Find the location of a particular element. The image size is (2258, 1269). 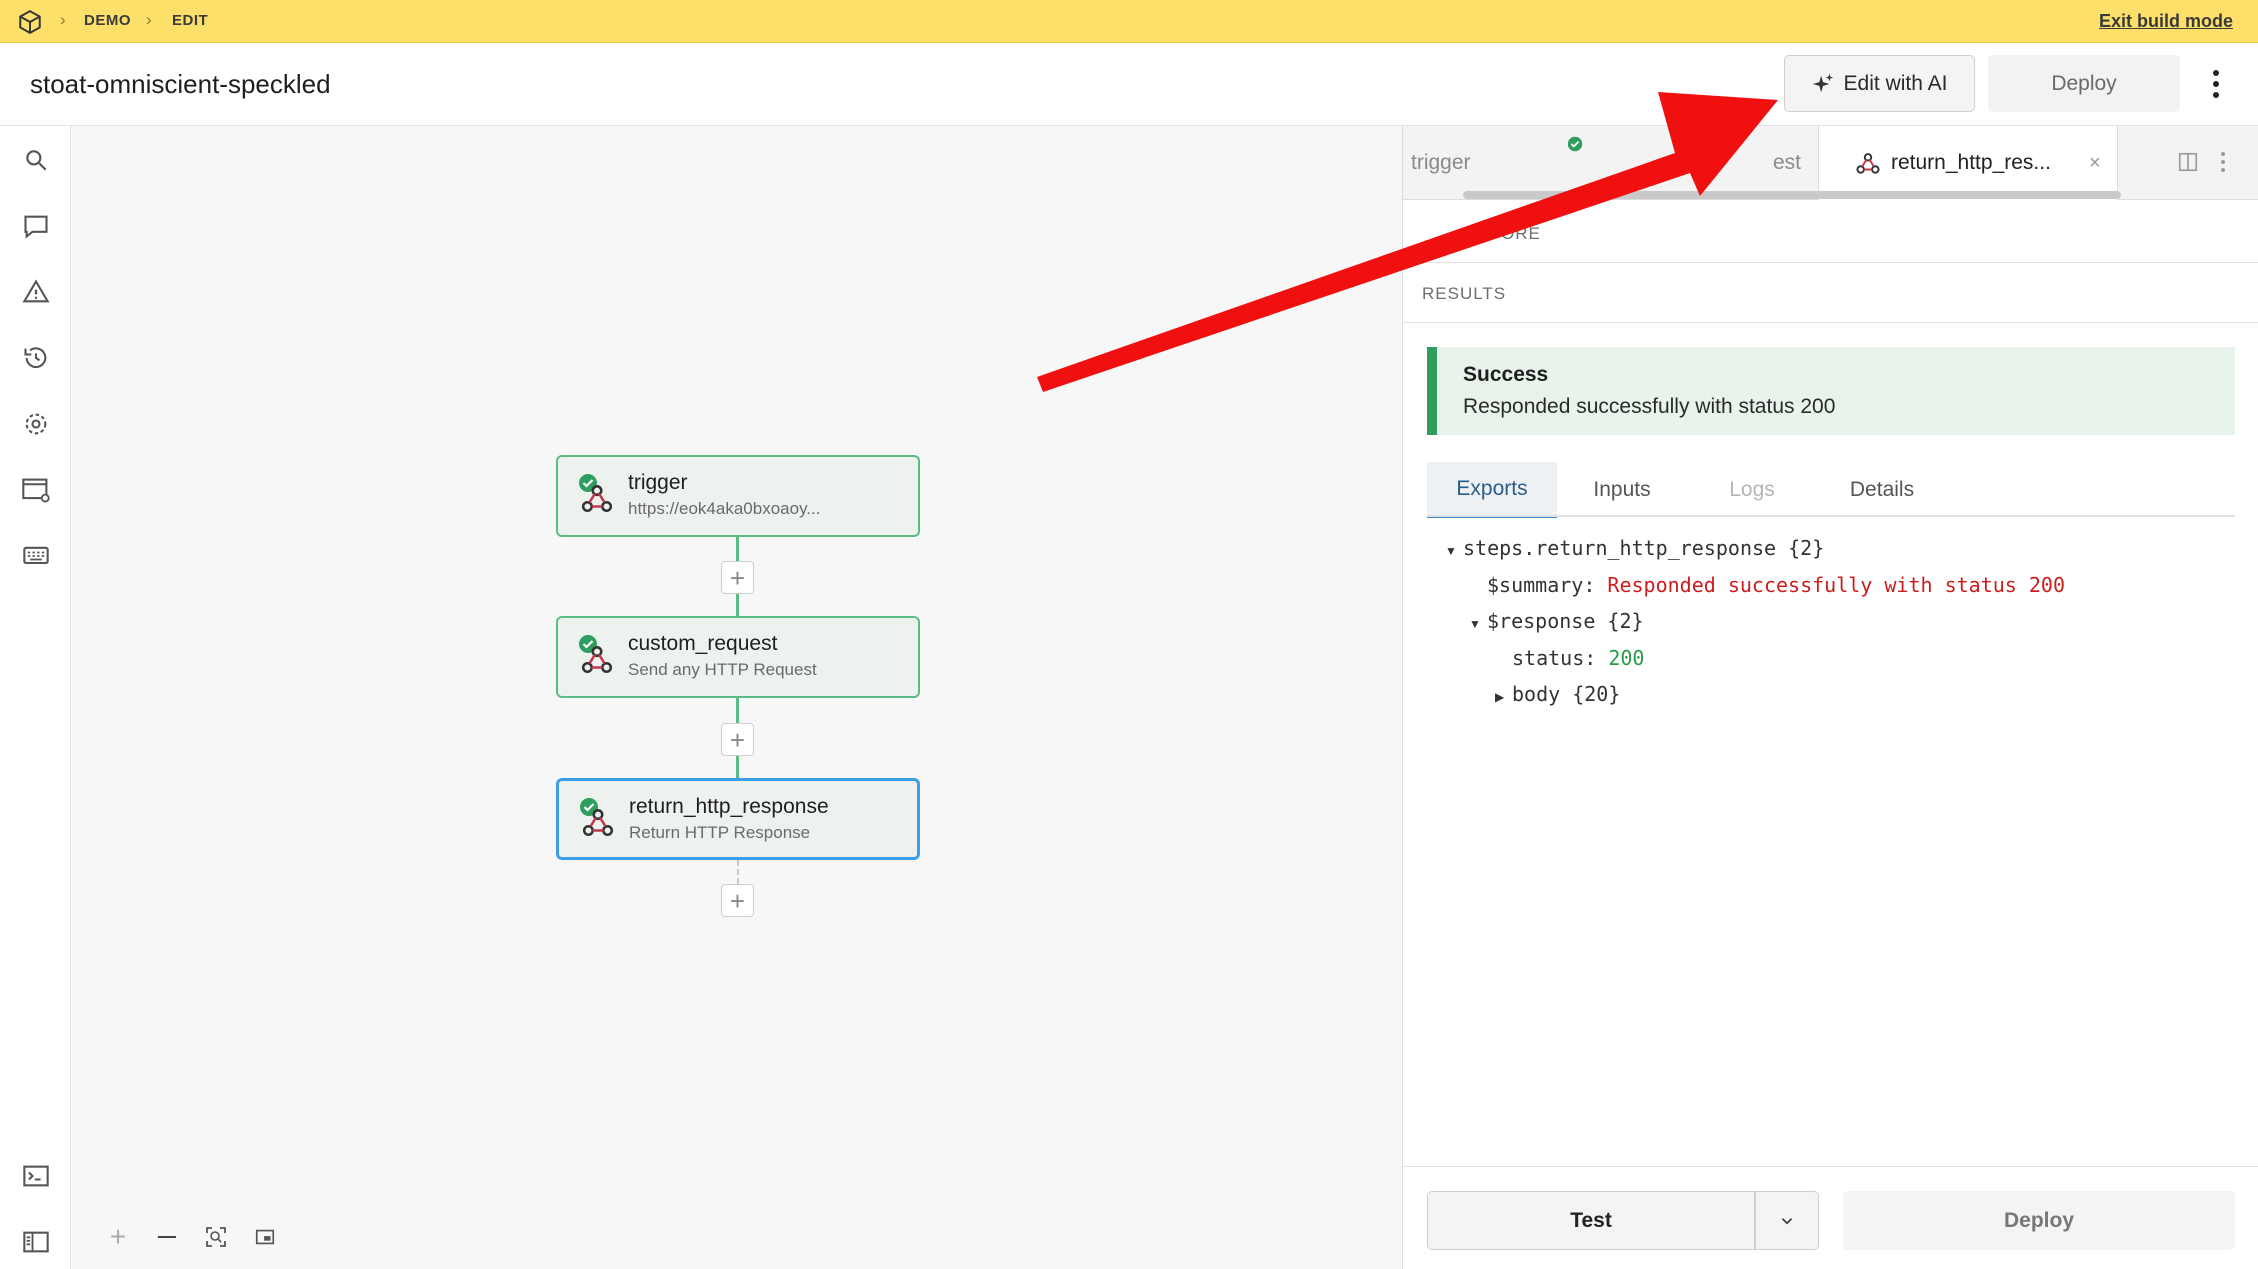

breadcrumb-demo: DEMO is located at coordinates (107, 20).